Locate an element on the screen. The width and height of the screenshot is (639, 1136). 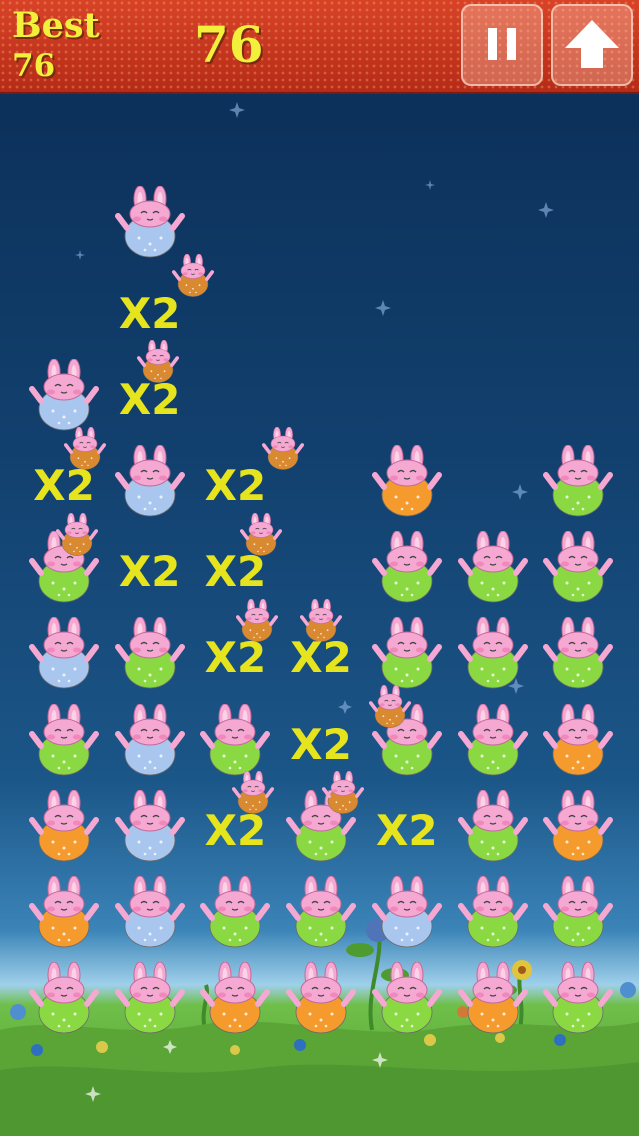
best-score-value: 76 is located at coordinates (34, 66).